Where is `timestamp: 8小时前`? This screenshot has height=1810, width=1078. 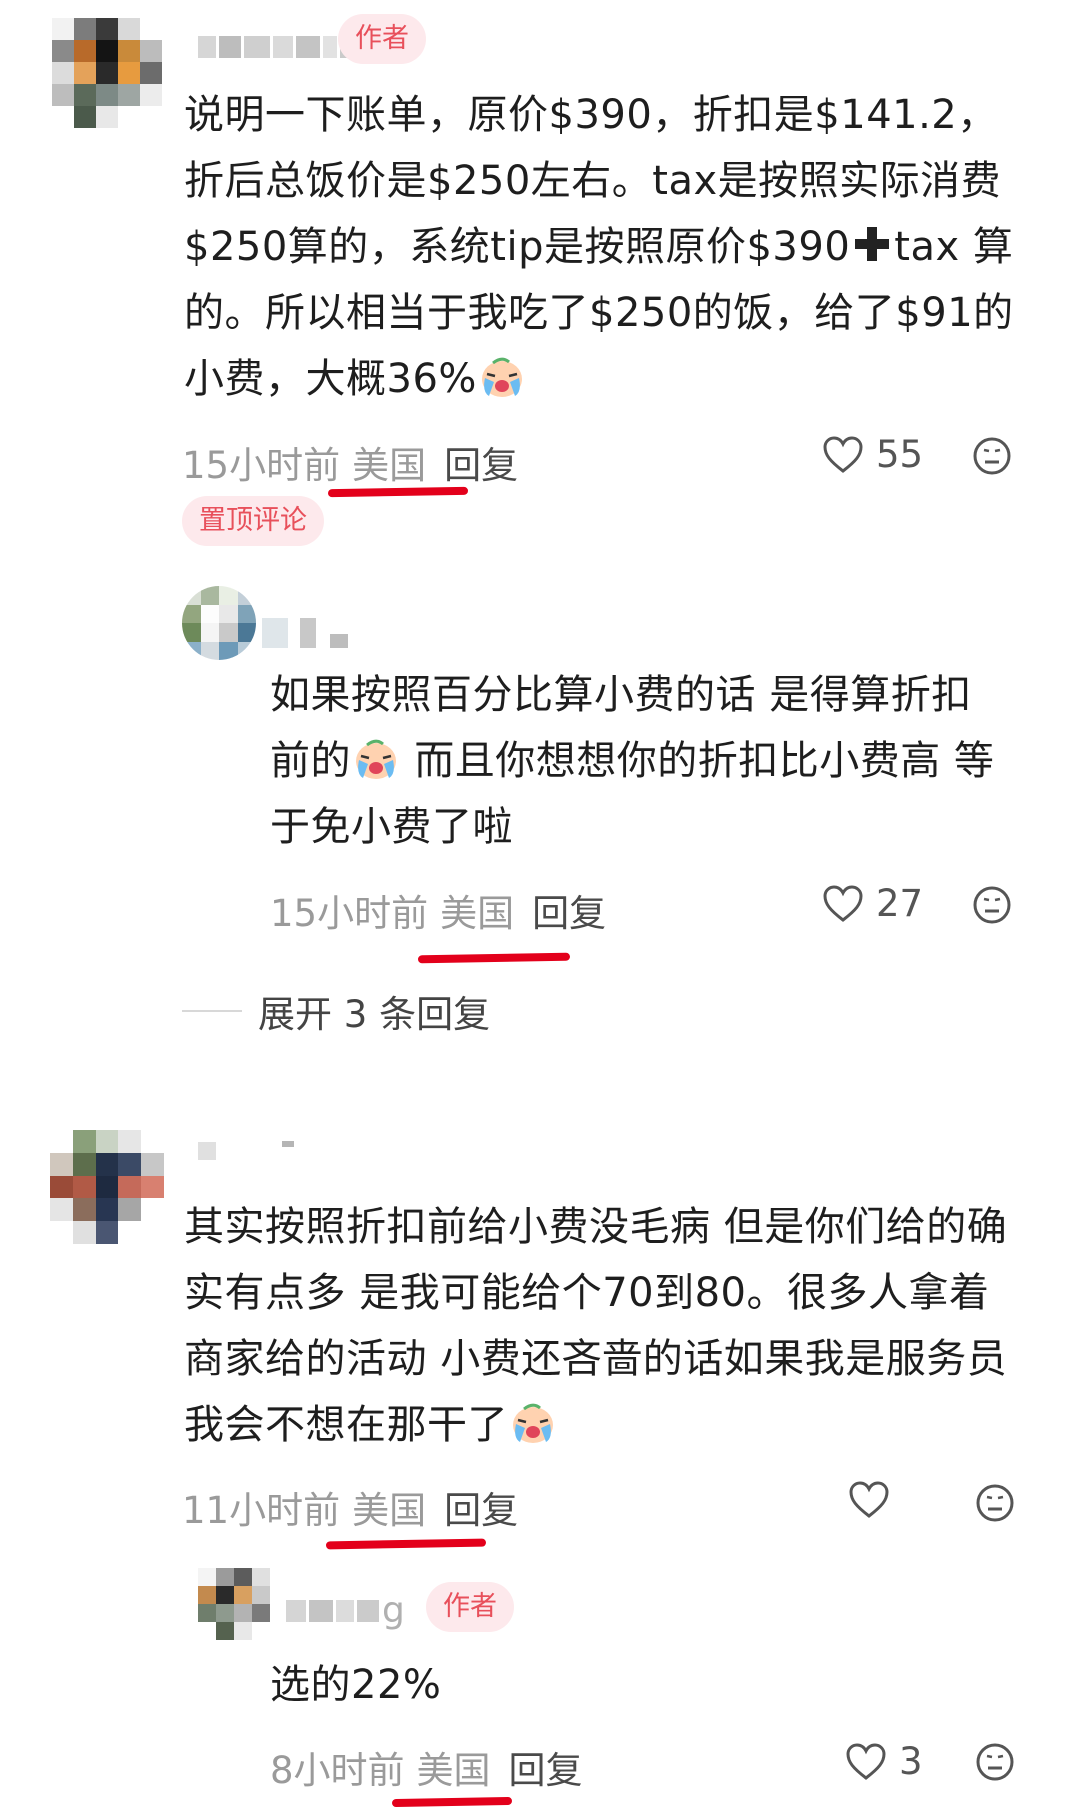
timestamp: 8小时前 is located at coordinates (337, 1770).